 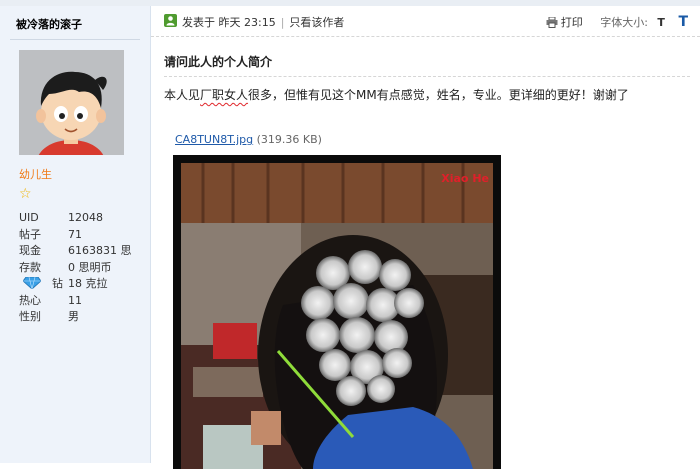 What do you see at coordinates (182, 95) in the screenshot?
I see `body-text-start: 本人见` at bounding box center [182, 95].